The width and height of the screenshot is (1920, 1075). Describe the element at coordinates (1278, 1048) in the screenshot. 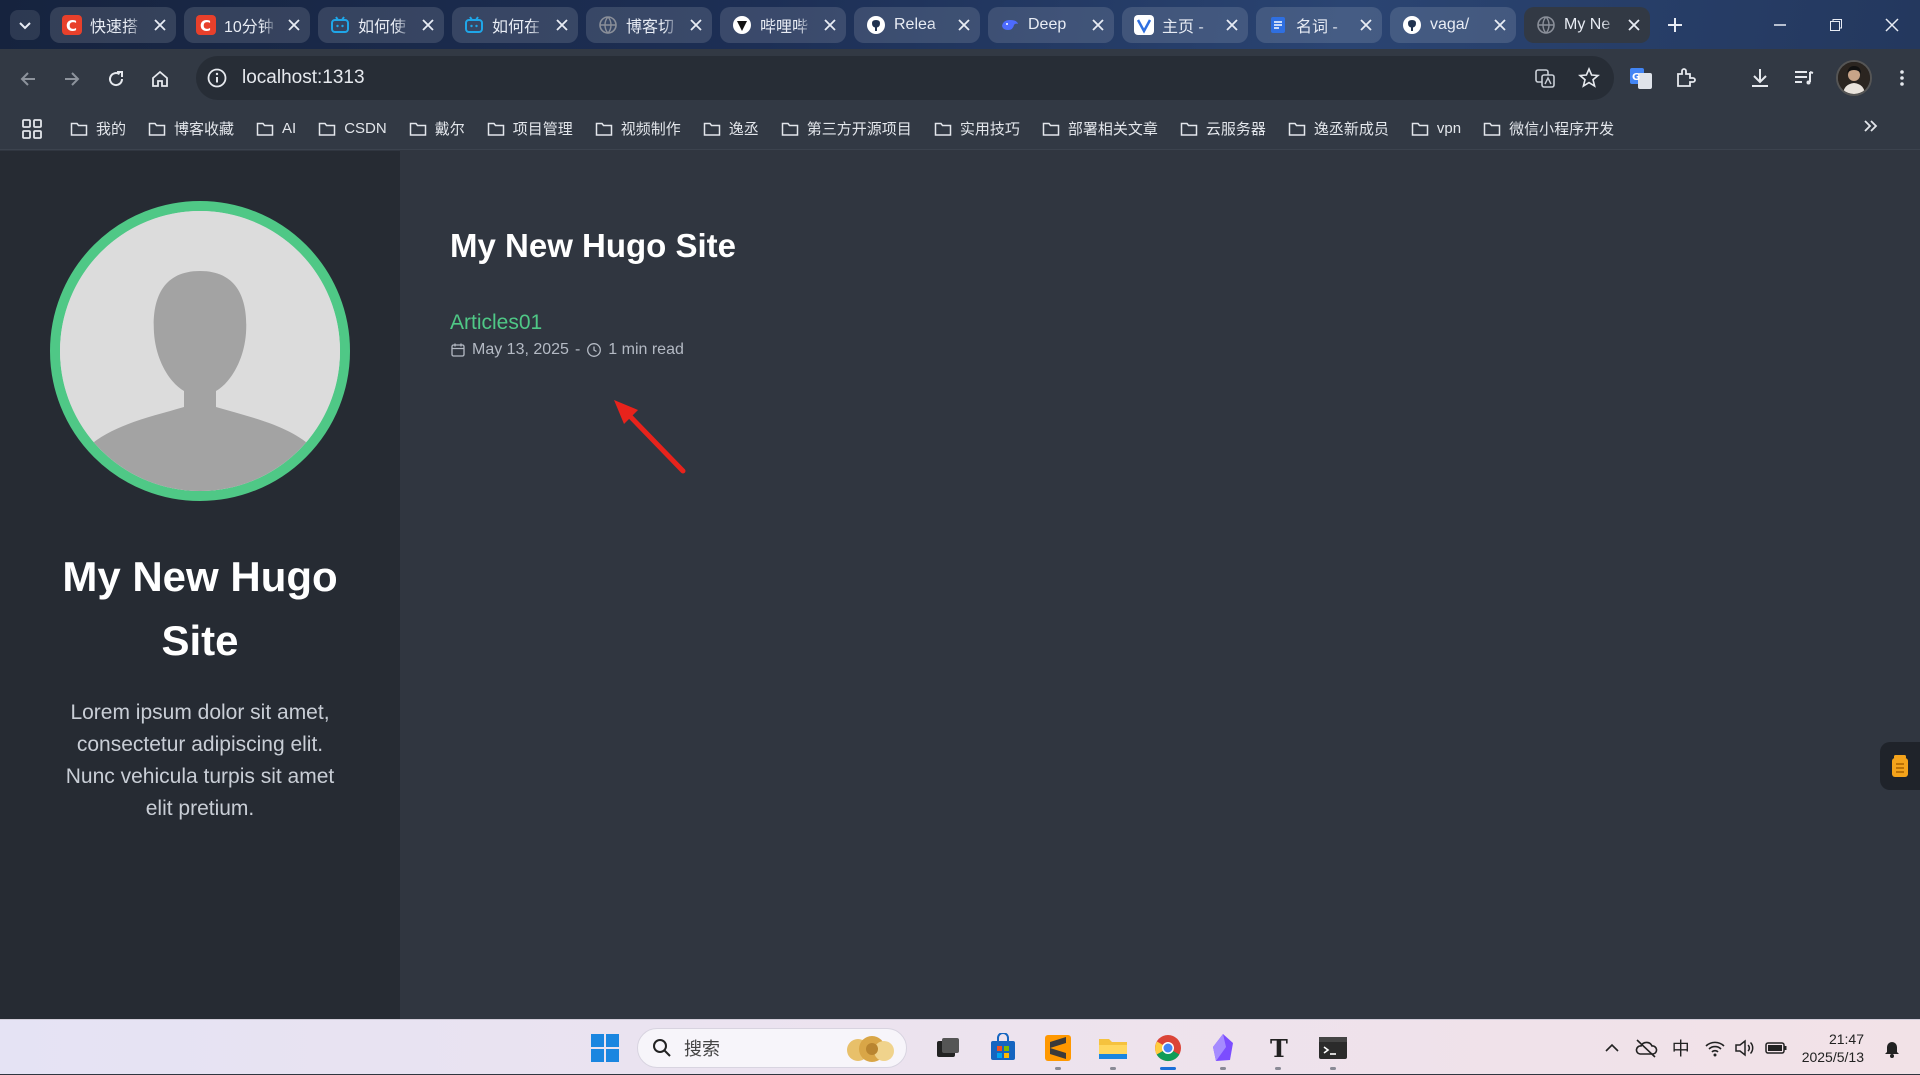

I see `taskbar-typora: T` at that location.